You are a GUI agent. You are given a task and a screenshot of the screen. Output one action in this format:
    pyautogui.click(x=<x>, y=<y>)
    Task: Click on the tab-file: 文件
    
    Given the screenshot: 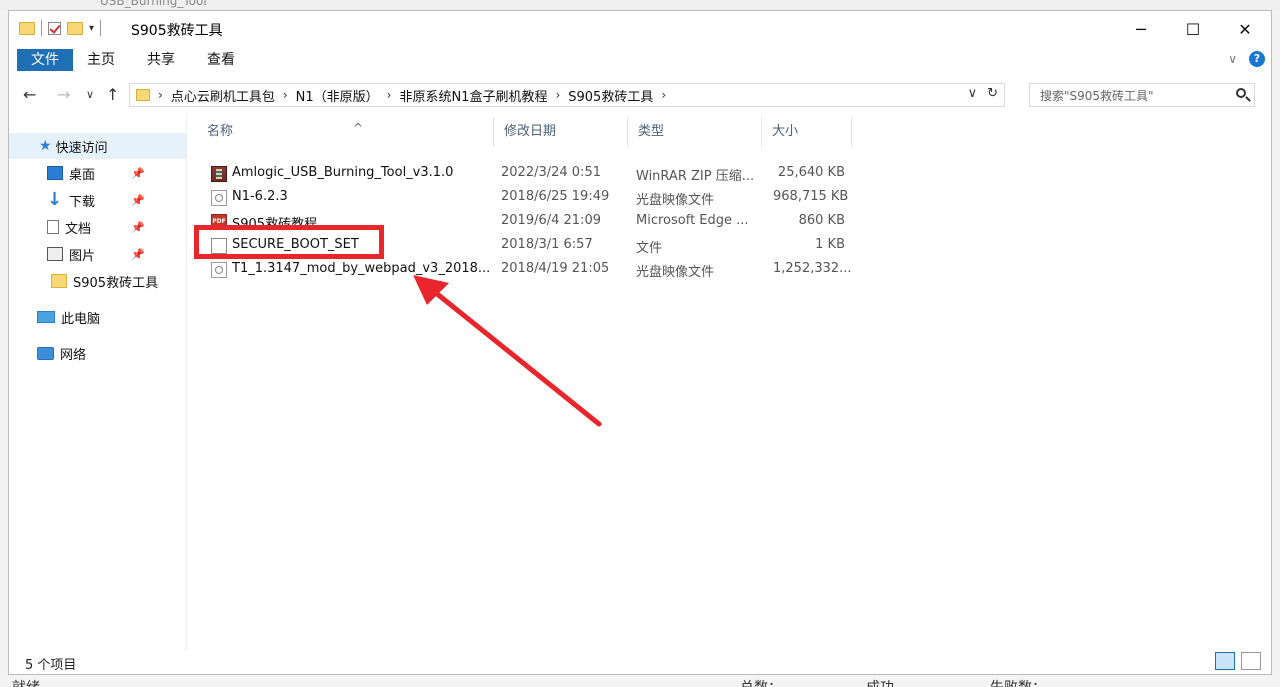 What is the action you would take?
    pyautogui.click(x=45, y=60)
    